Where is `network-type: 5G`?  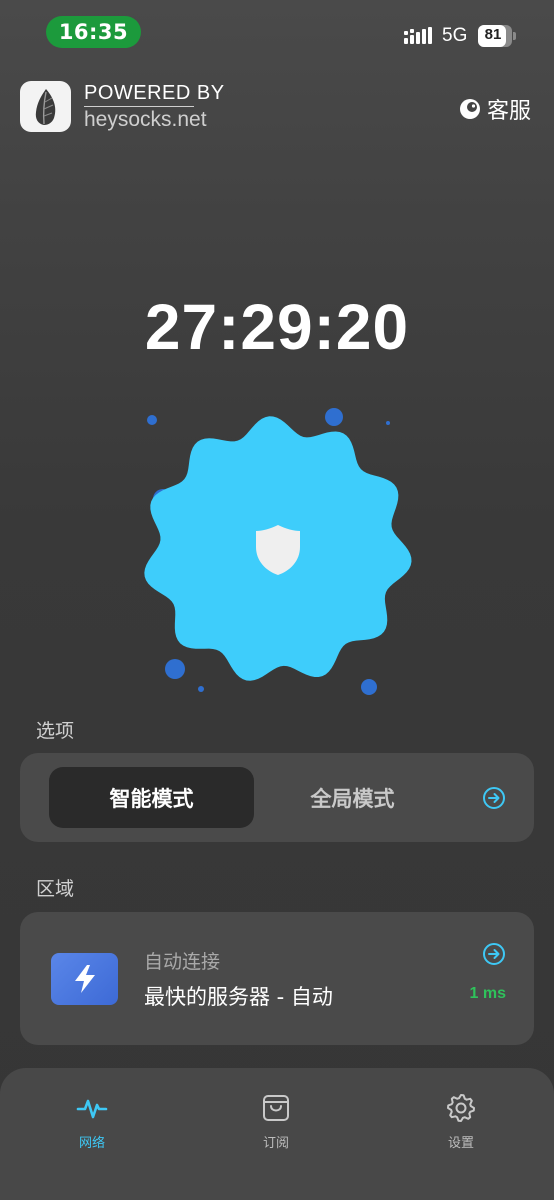
network-type: 5G is located at coordinates (455, 35).